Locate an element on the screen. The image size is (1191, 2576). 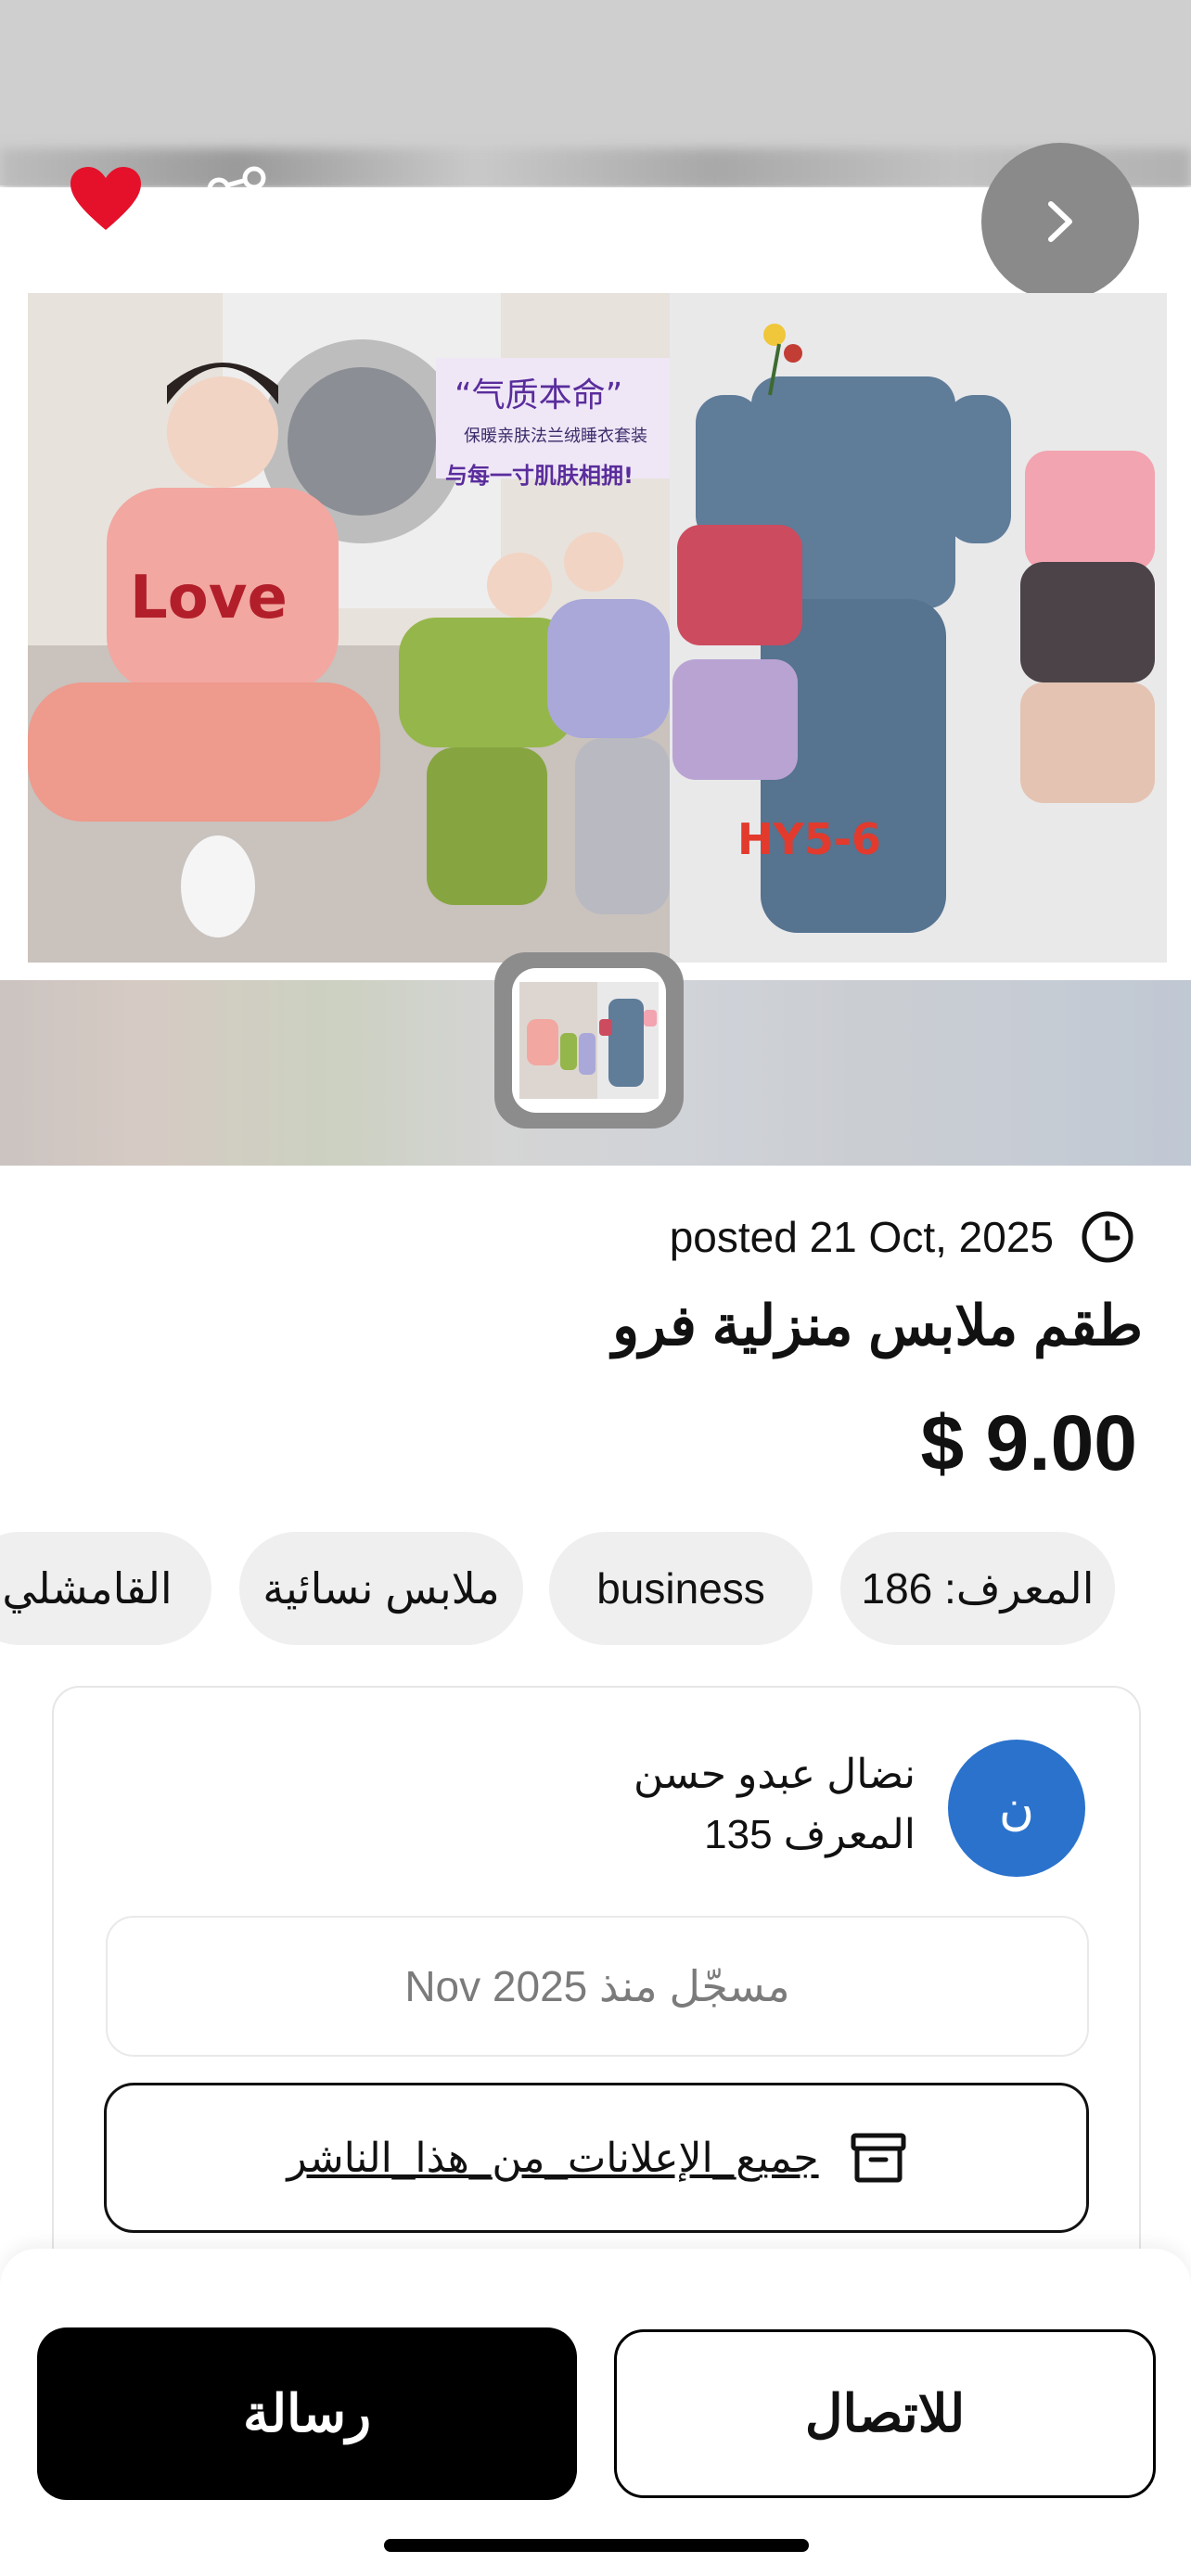
seller-name: نضال عبدو حسن is located at coordinates (775, 1774).